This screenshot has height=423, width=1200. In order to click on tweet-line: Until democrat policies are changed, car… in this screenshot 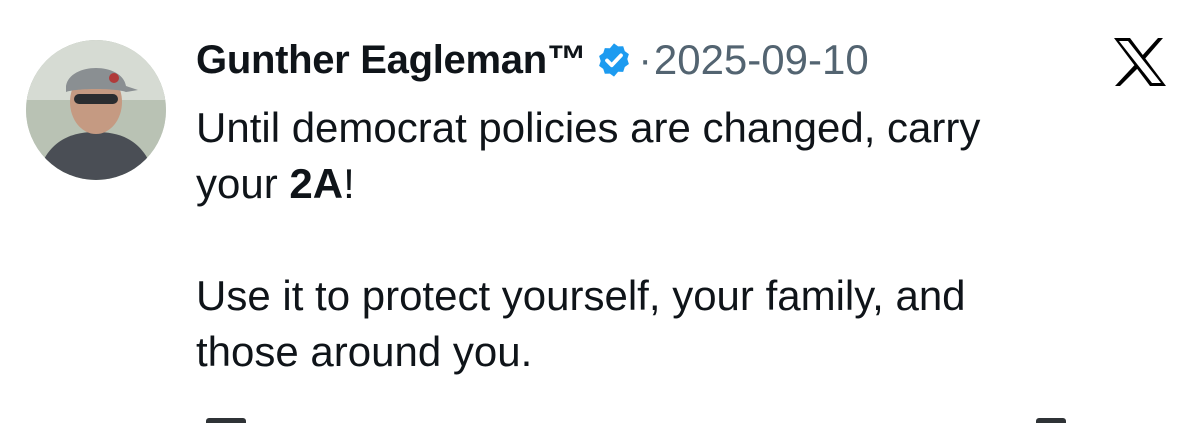, I will do `click(588, 127)`.